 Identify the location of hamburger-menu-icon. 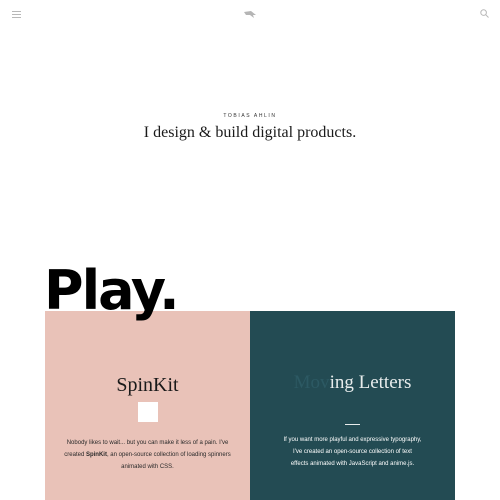
(16, 15).